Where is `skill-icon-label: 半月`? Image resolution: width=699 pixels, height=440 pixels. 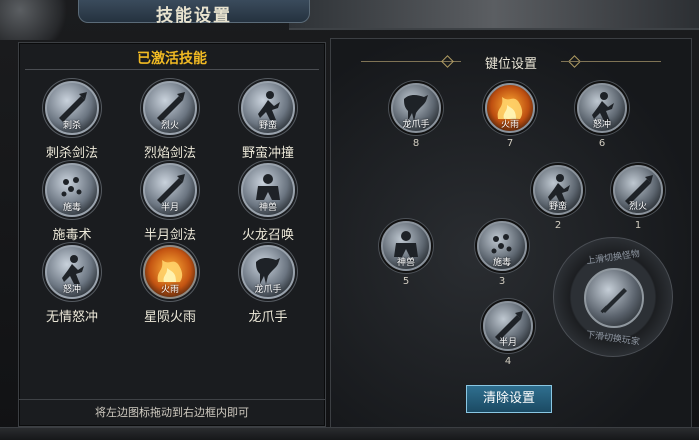 skill-icon-label: 半月 is located at coordinates (169, 208).